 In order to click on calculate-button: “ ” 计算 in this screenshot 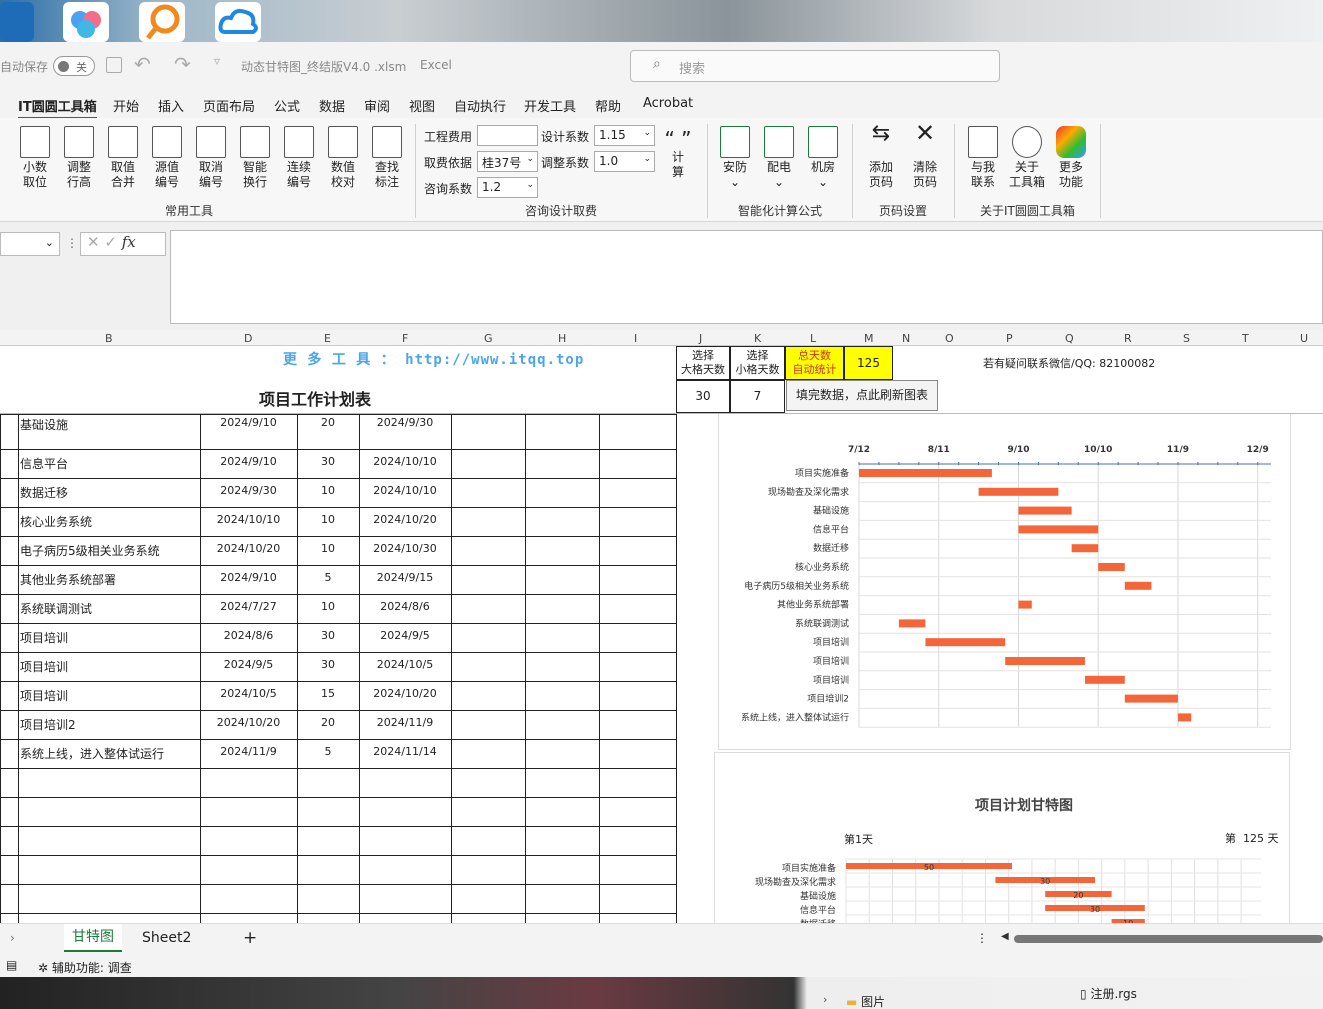, I will do `click(678, 154)`.